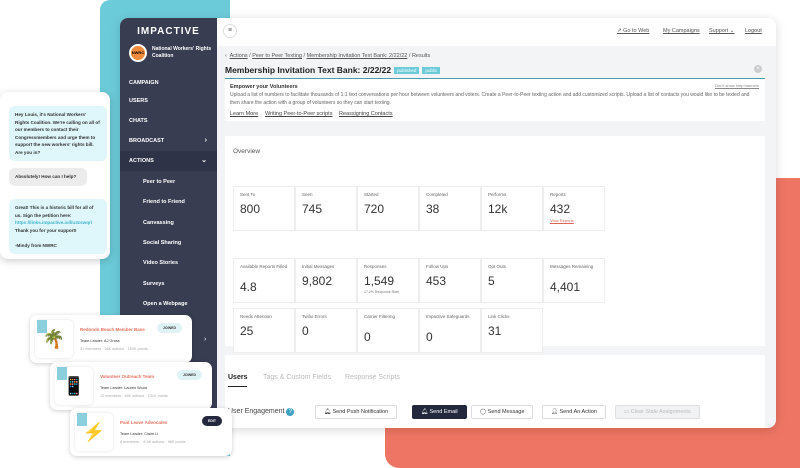 This screenshot has height=468, width=800. Describe the element at coordinates (239, 56) in the screenshot. I see `breadcrumb-actions: Actions` at that location.